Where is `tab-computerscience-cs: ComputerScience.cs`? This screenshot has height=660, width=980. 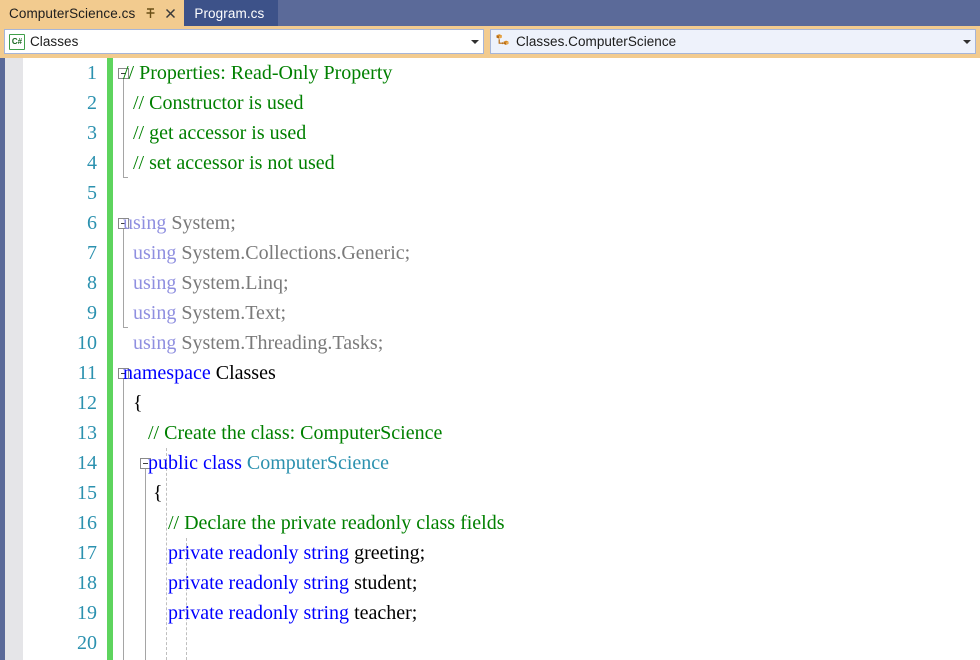 tab-computerscience-cs: ComputerScience.cs is located at coordinates (92, 13).